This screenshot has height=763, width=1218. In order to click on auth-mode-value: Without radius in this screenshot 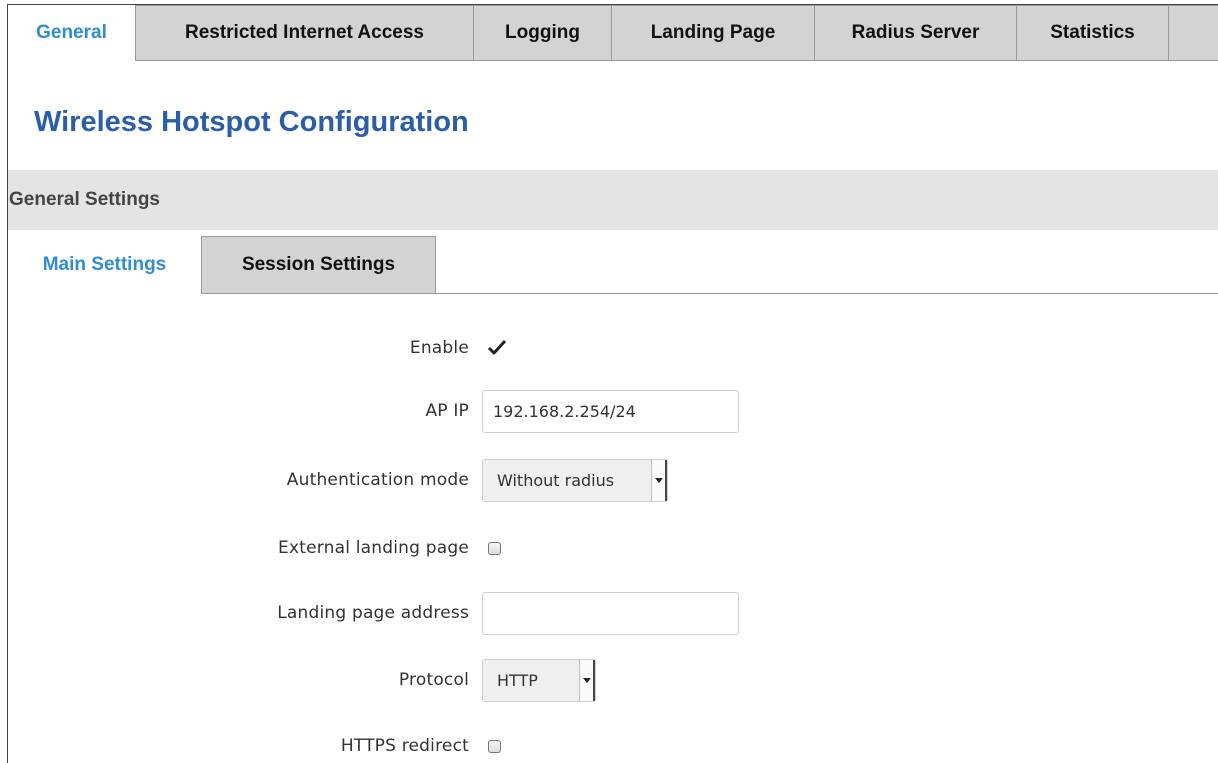, I will do `click(556, 480)`.